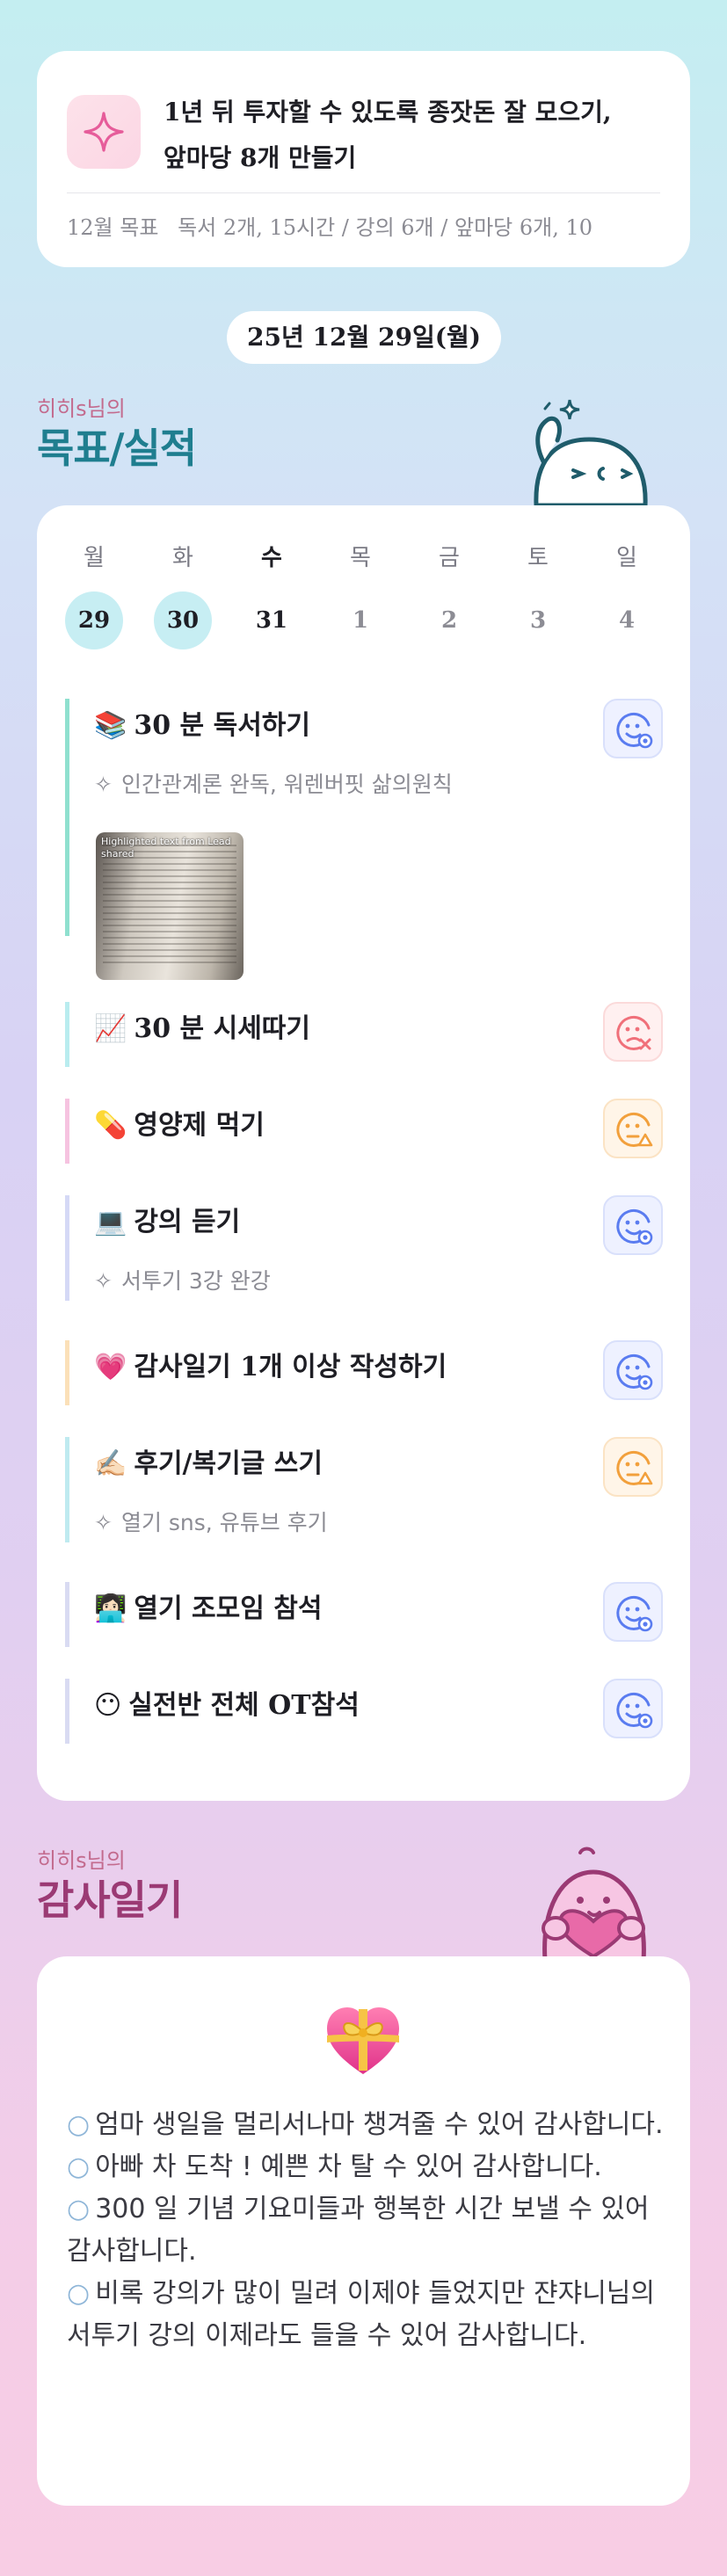 The height and width of the screenshot is (2576, 727). What do you see at coordinates (110, 1222) in the screenshot?
I see `habit-emoji: 💻` at bounding box center [110, 1222].